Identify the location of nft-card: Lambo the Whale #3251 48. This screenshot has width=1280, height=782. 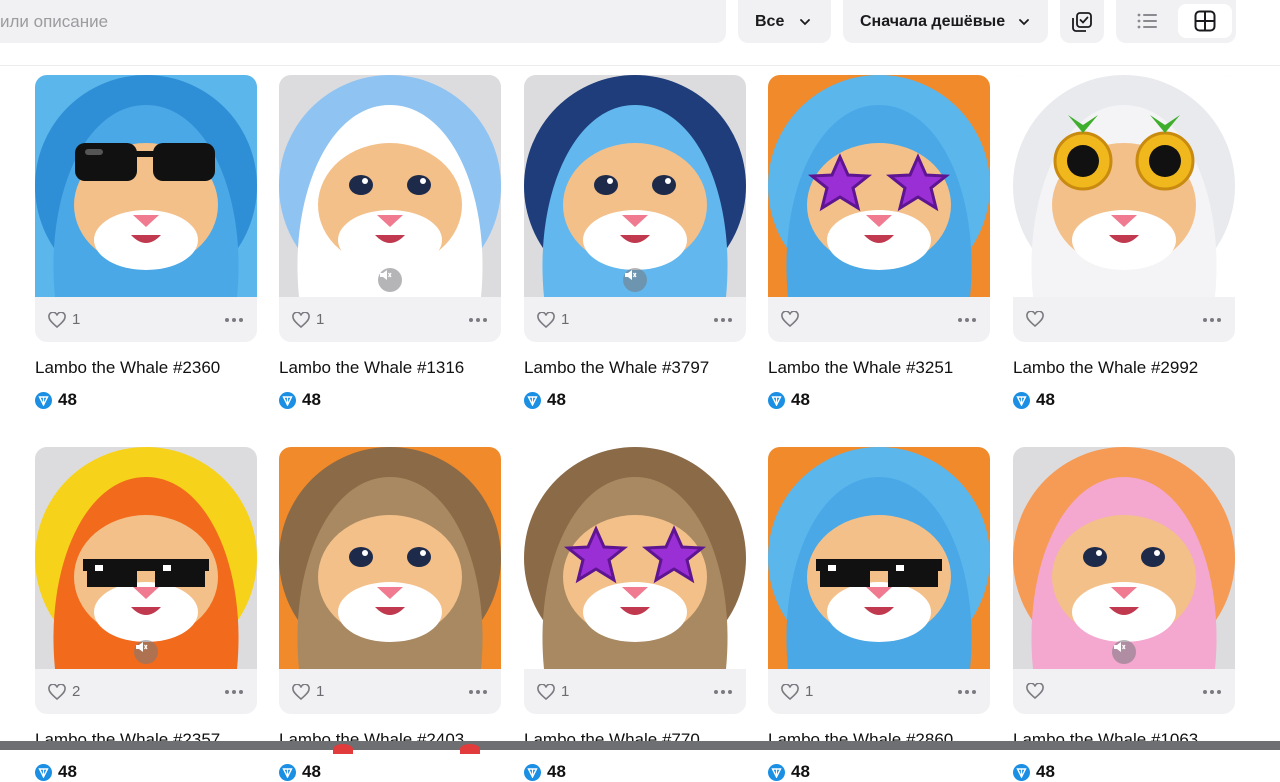
(879, 242).